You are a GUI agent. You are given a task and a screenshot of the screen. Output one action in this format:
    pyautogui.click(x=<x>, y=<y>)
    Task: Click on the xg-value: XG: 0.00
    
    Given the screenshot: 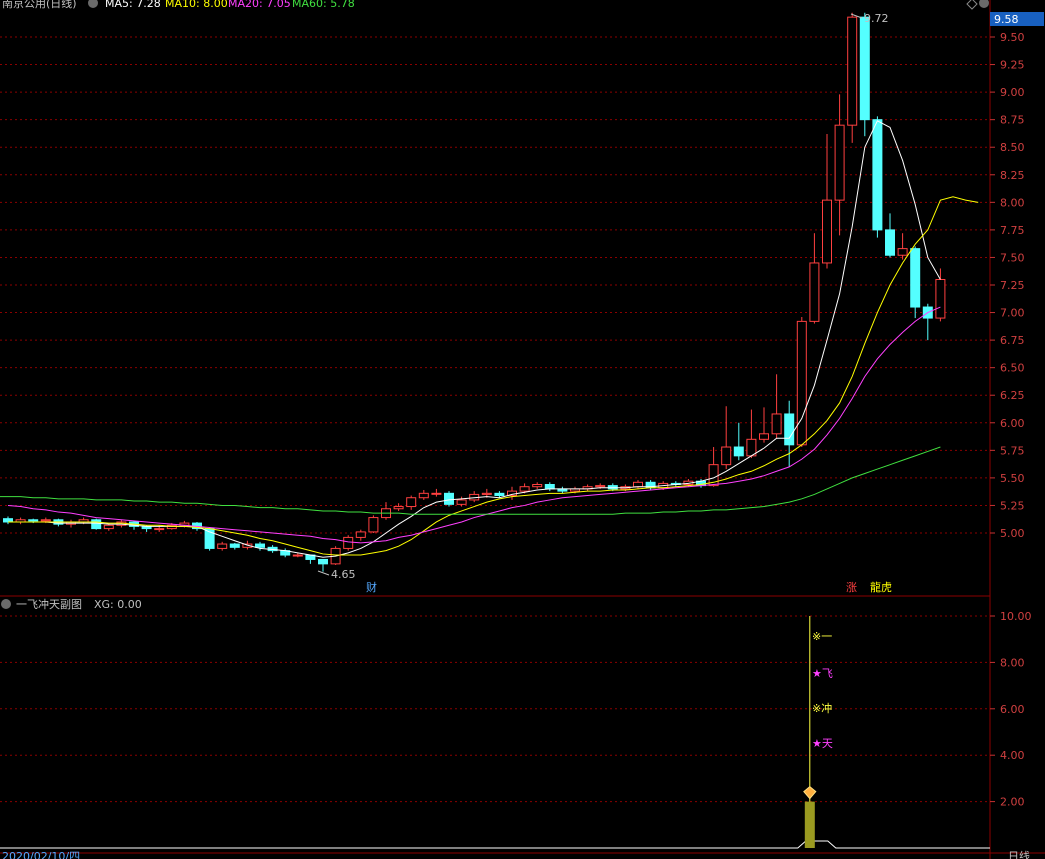 What is the action you would take?
    pyautogui.click(x=118, y=604)
    